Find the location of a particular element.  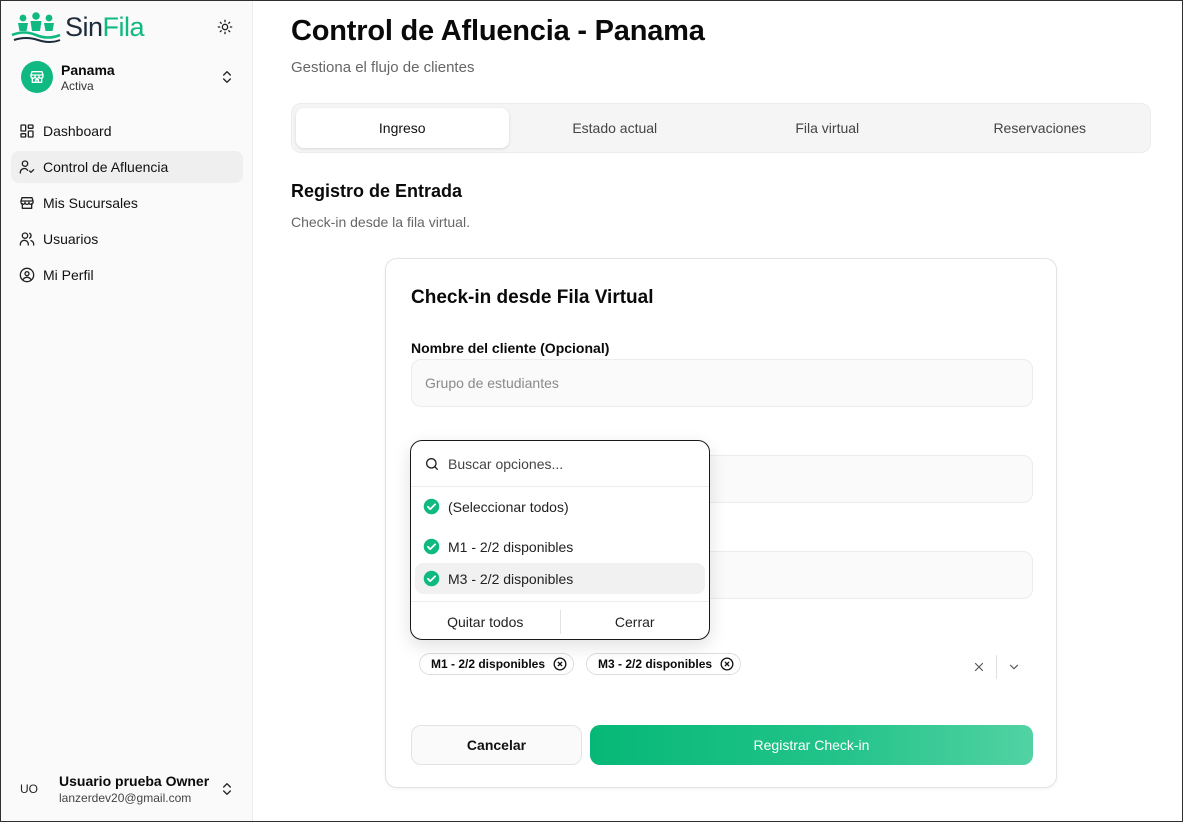

sidebar-item-mis-sucursales: Mis Sucursales is located at coordinates (127, 203).